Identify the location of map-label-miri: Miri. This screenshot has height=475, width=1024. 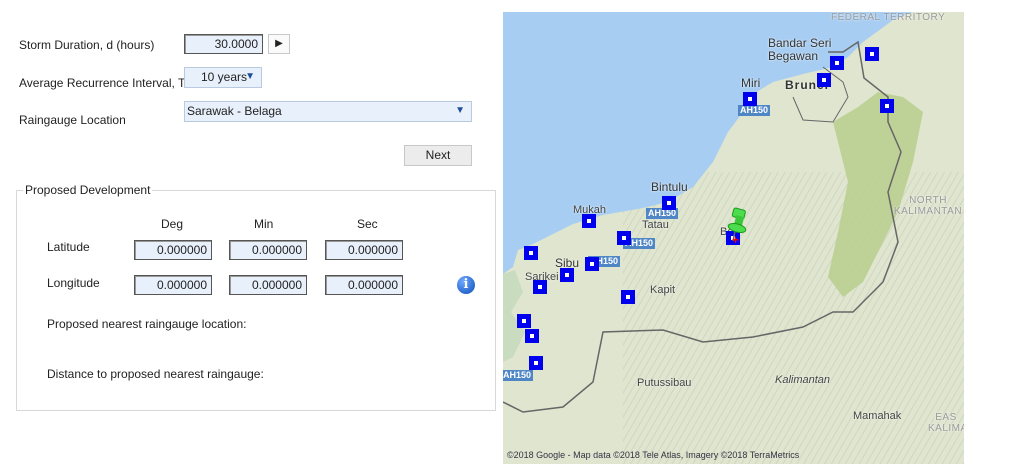
(751, 83).